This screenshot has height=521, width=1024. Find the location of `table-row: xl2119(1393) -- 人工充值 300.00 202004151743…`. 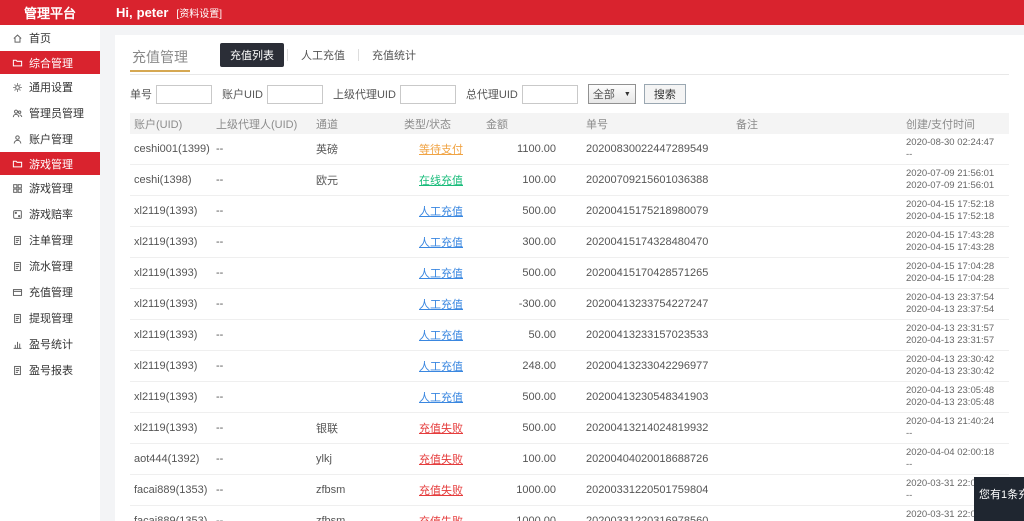

table-row: xl2119(1393) -- 人工充值 300.00 202004151743… is located at coordinates (569, 242).